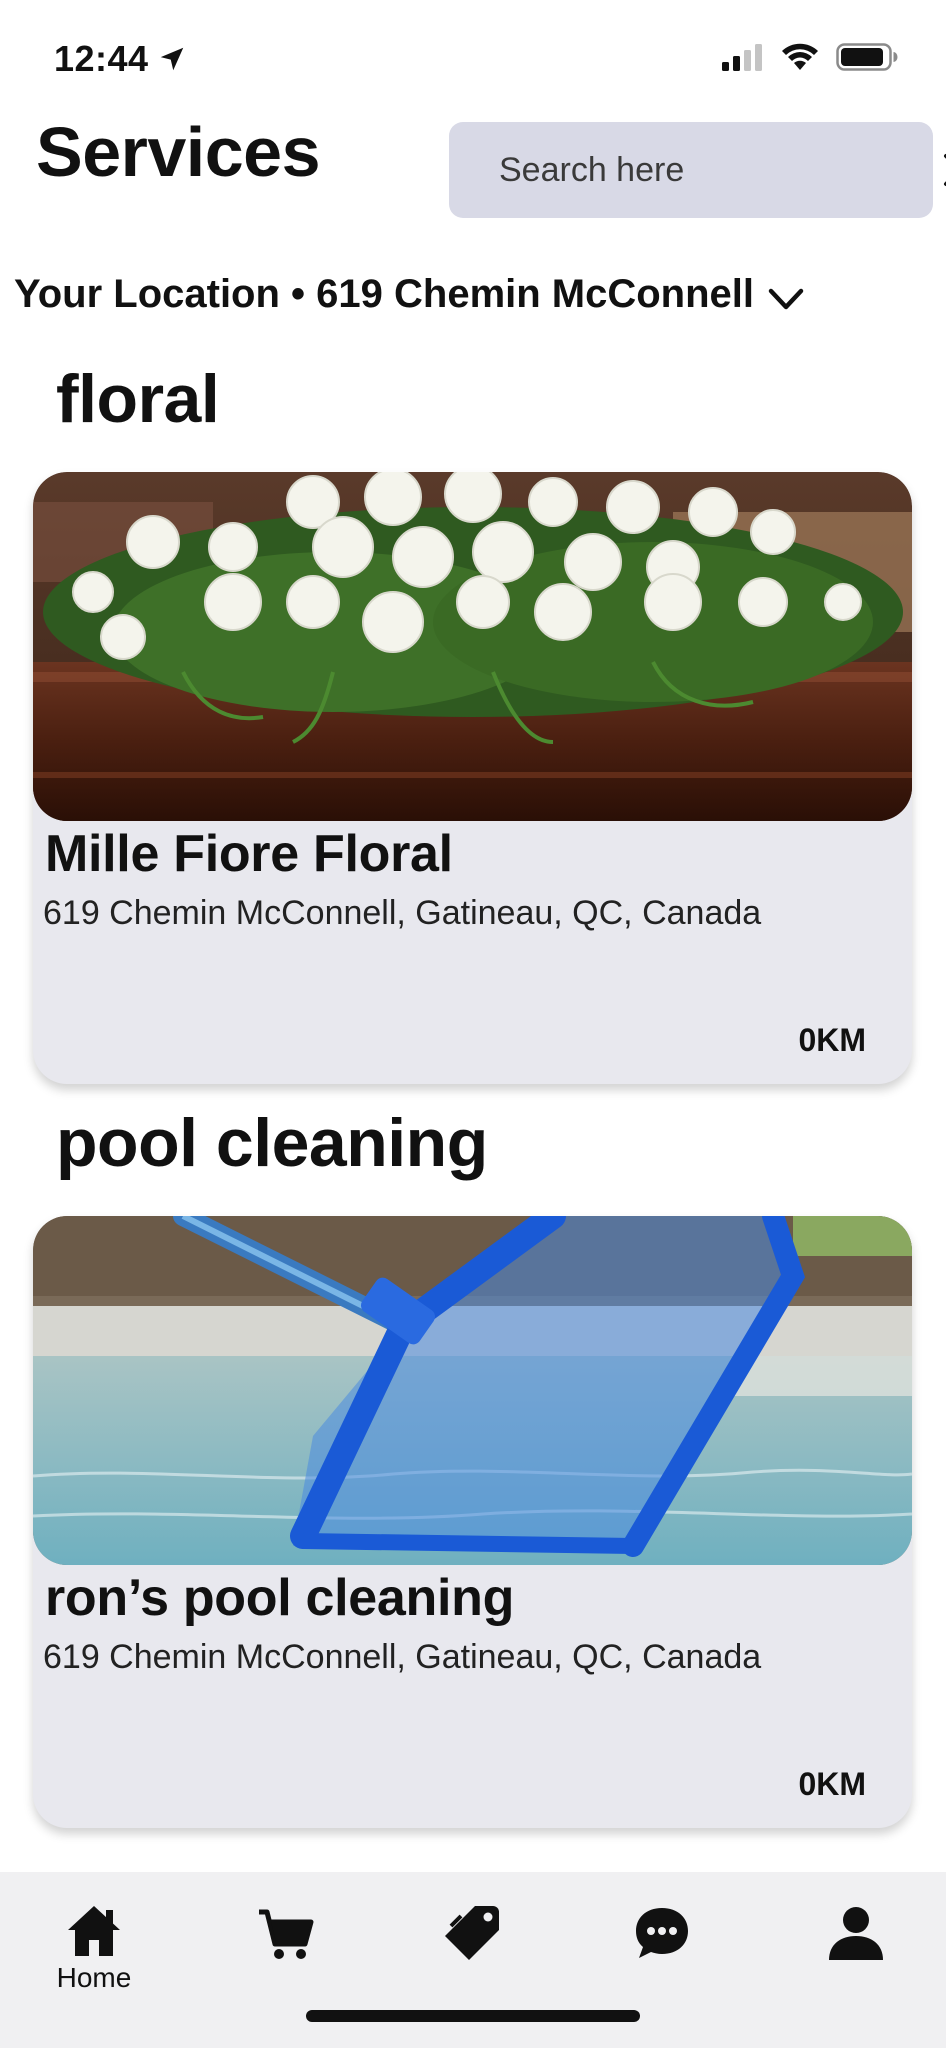 The image size is (946, 2048). I want to click on service-name: Mille Fiore Floral, so click(249, 854).